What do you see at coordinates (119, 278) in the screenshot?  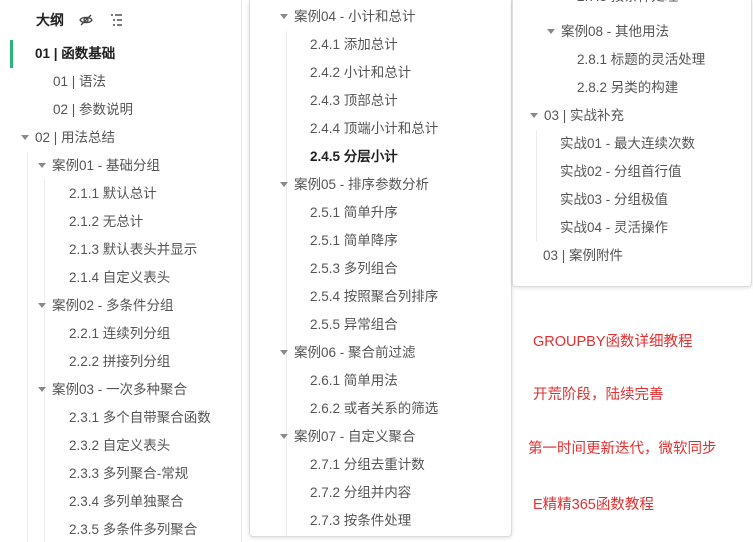 I see `outline-item: 2.1.4 自定义表头` at bounding box center [119, 278].